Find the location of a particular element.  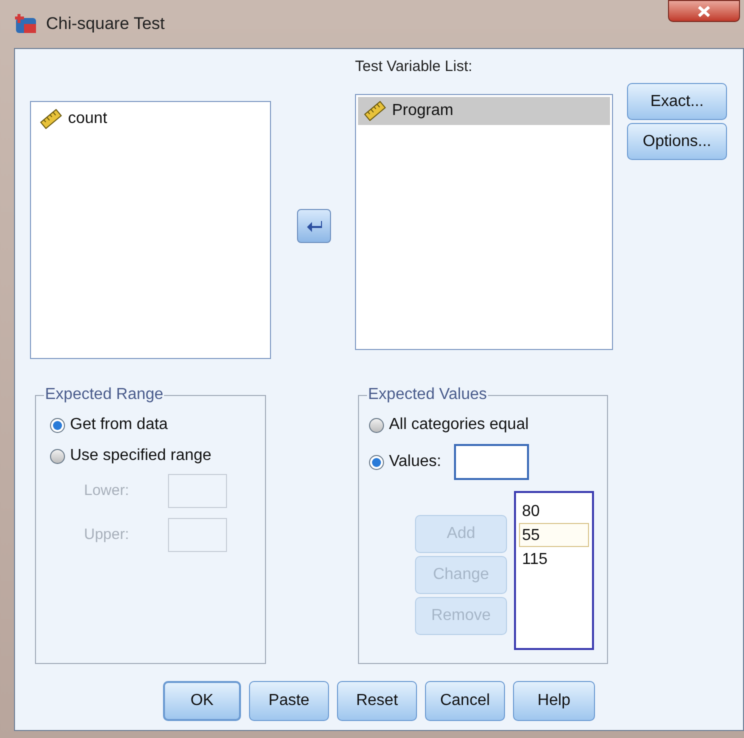

dialog-button: Cancel is located at coordinates (465, 701).